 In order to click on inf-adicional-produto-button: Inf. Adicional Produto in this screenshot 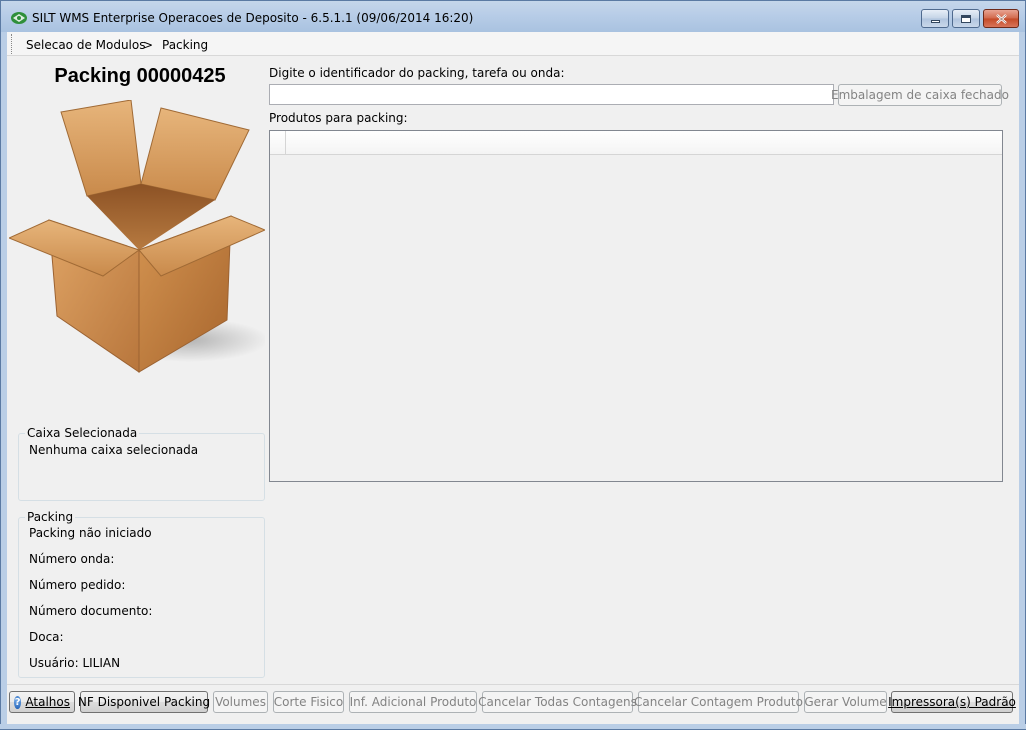, I will do `click(413, 702)`.